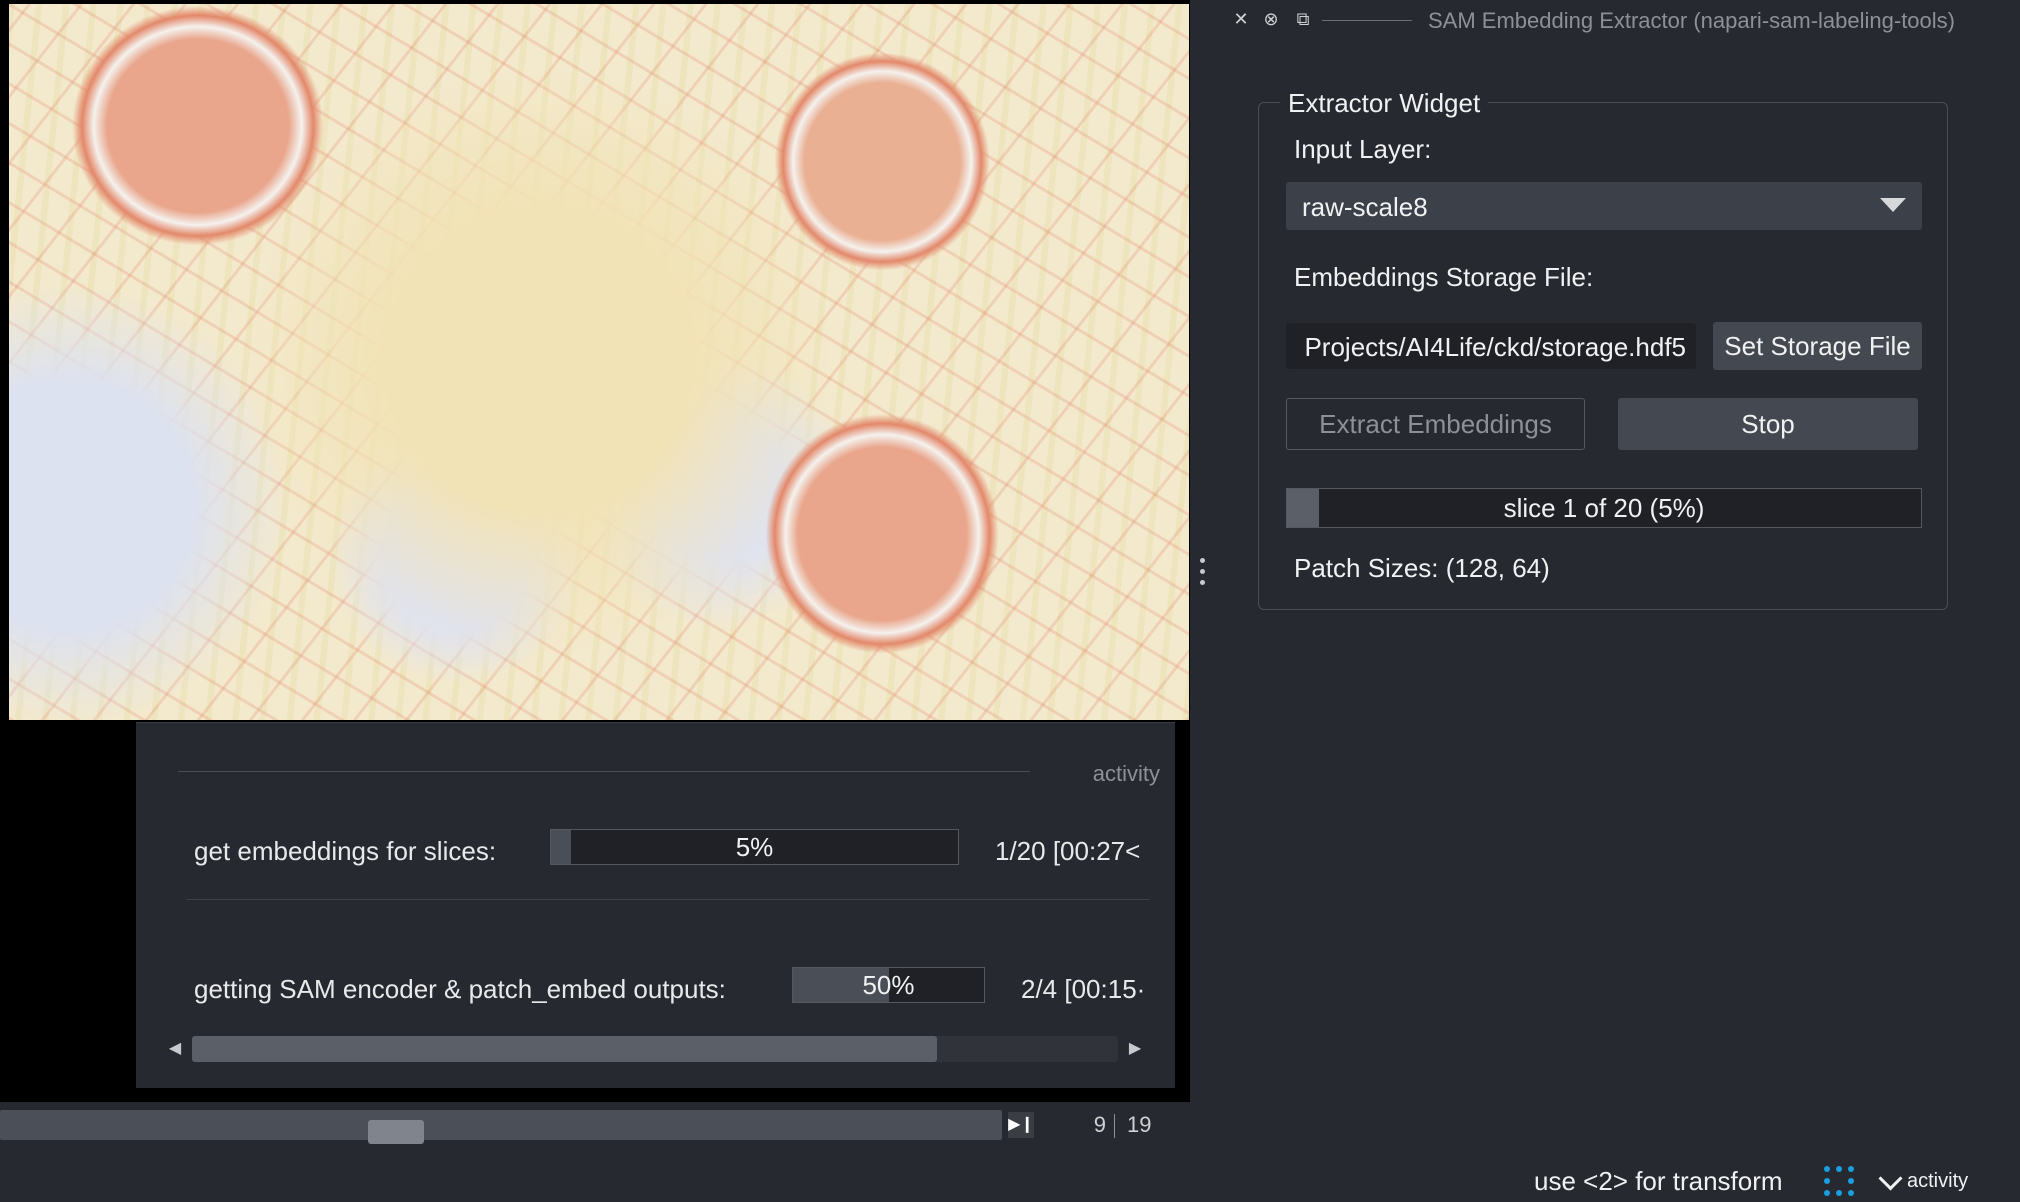 The width and height of the screenshot is (2020, 1202). Describe the element at coordinates (1126, 773) in the screenshot. I see `activity-title: activity` at that location.